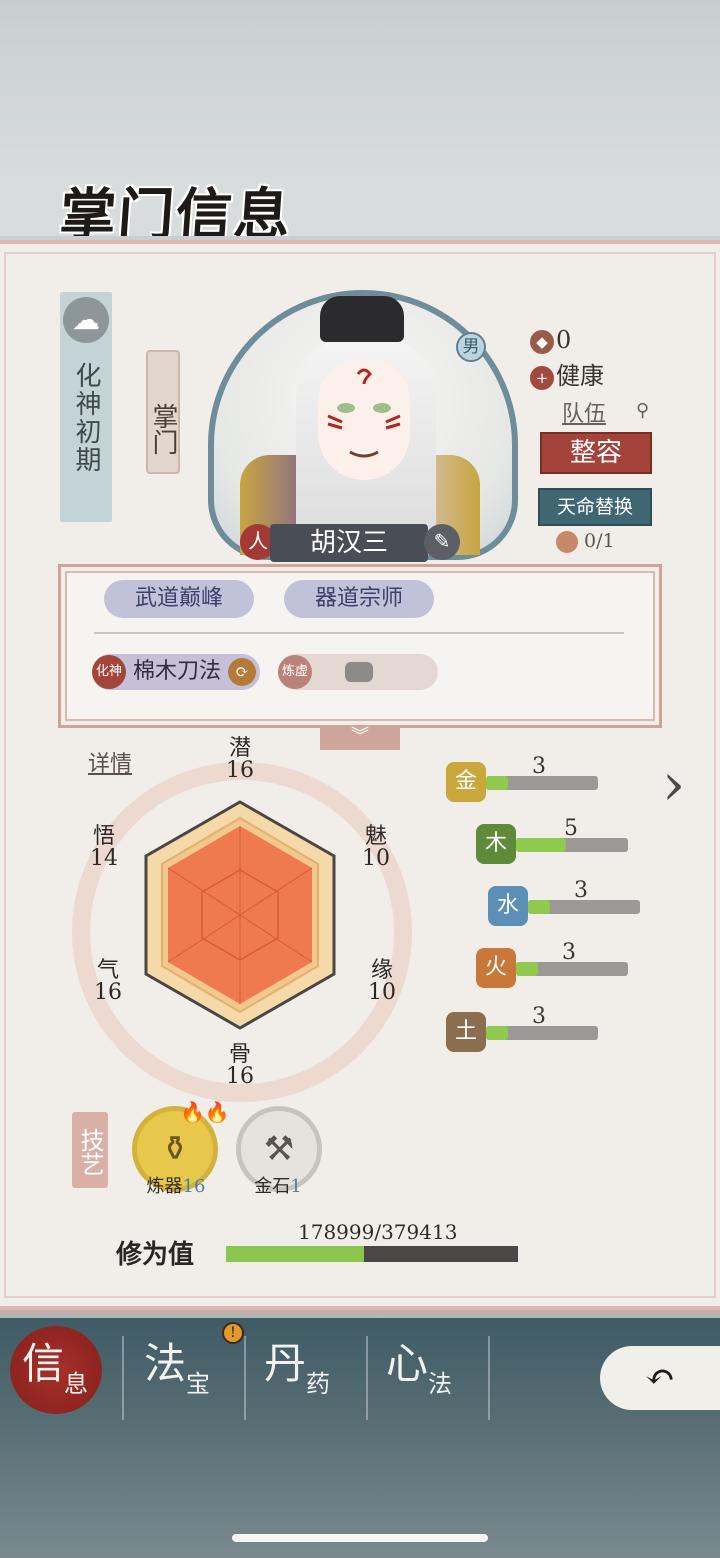 This screenshot has width=720, height=1558. I want to click on nav-tab-main: 法, so click(165, 1363).